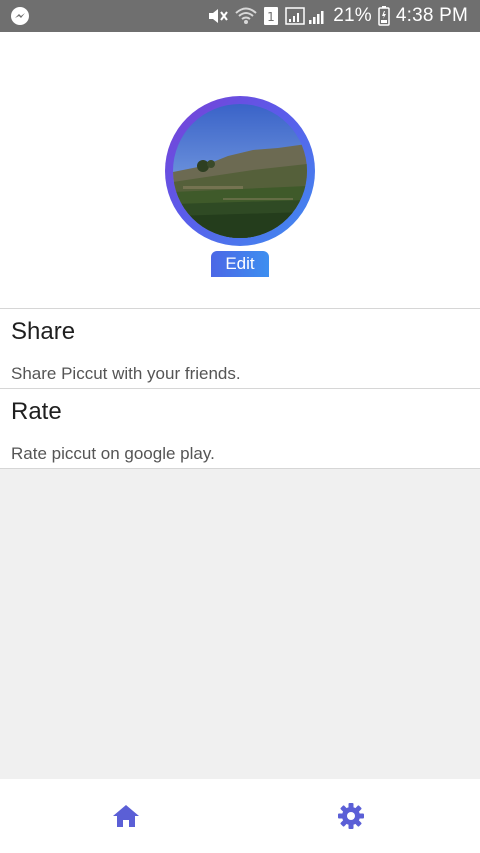 The image size is (480, 853). Describe the element at coordinates (240, 264) in the screenshot. I see `edit-avatar-button: Edit` at that location.